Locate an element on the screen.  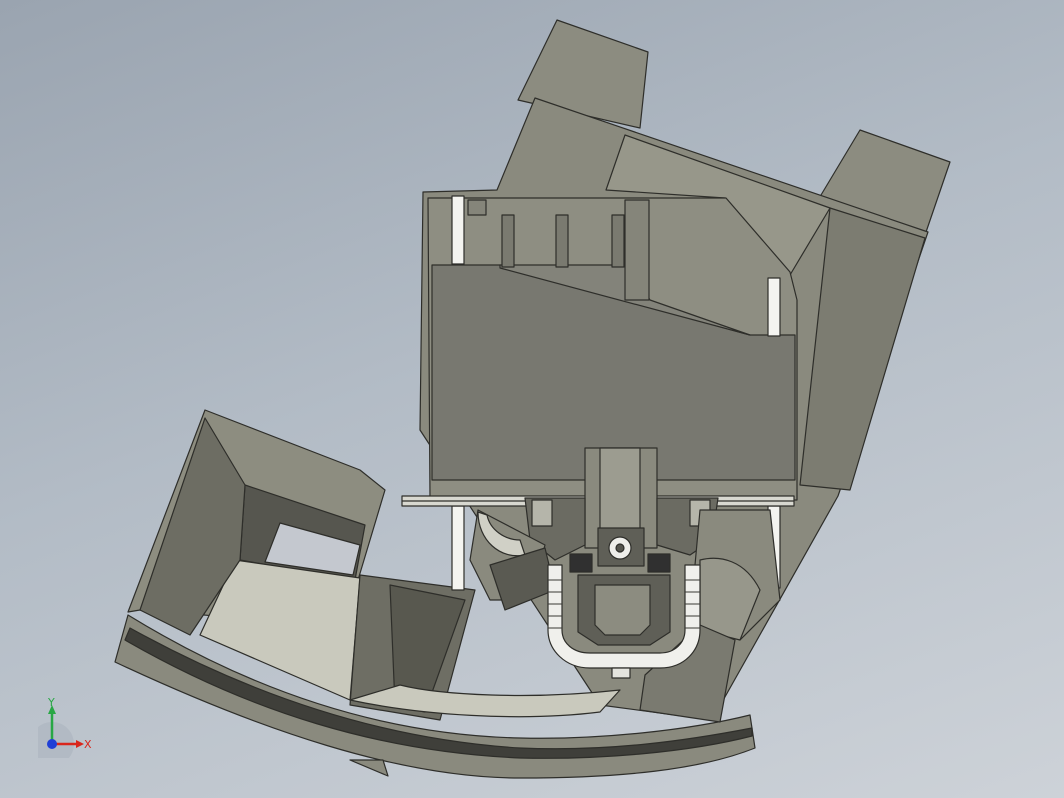
model-base-foot is located at coordinates (369, 768).